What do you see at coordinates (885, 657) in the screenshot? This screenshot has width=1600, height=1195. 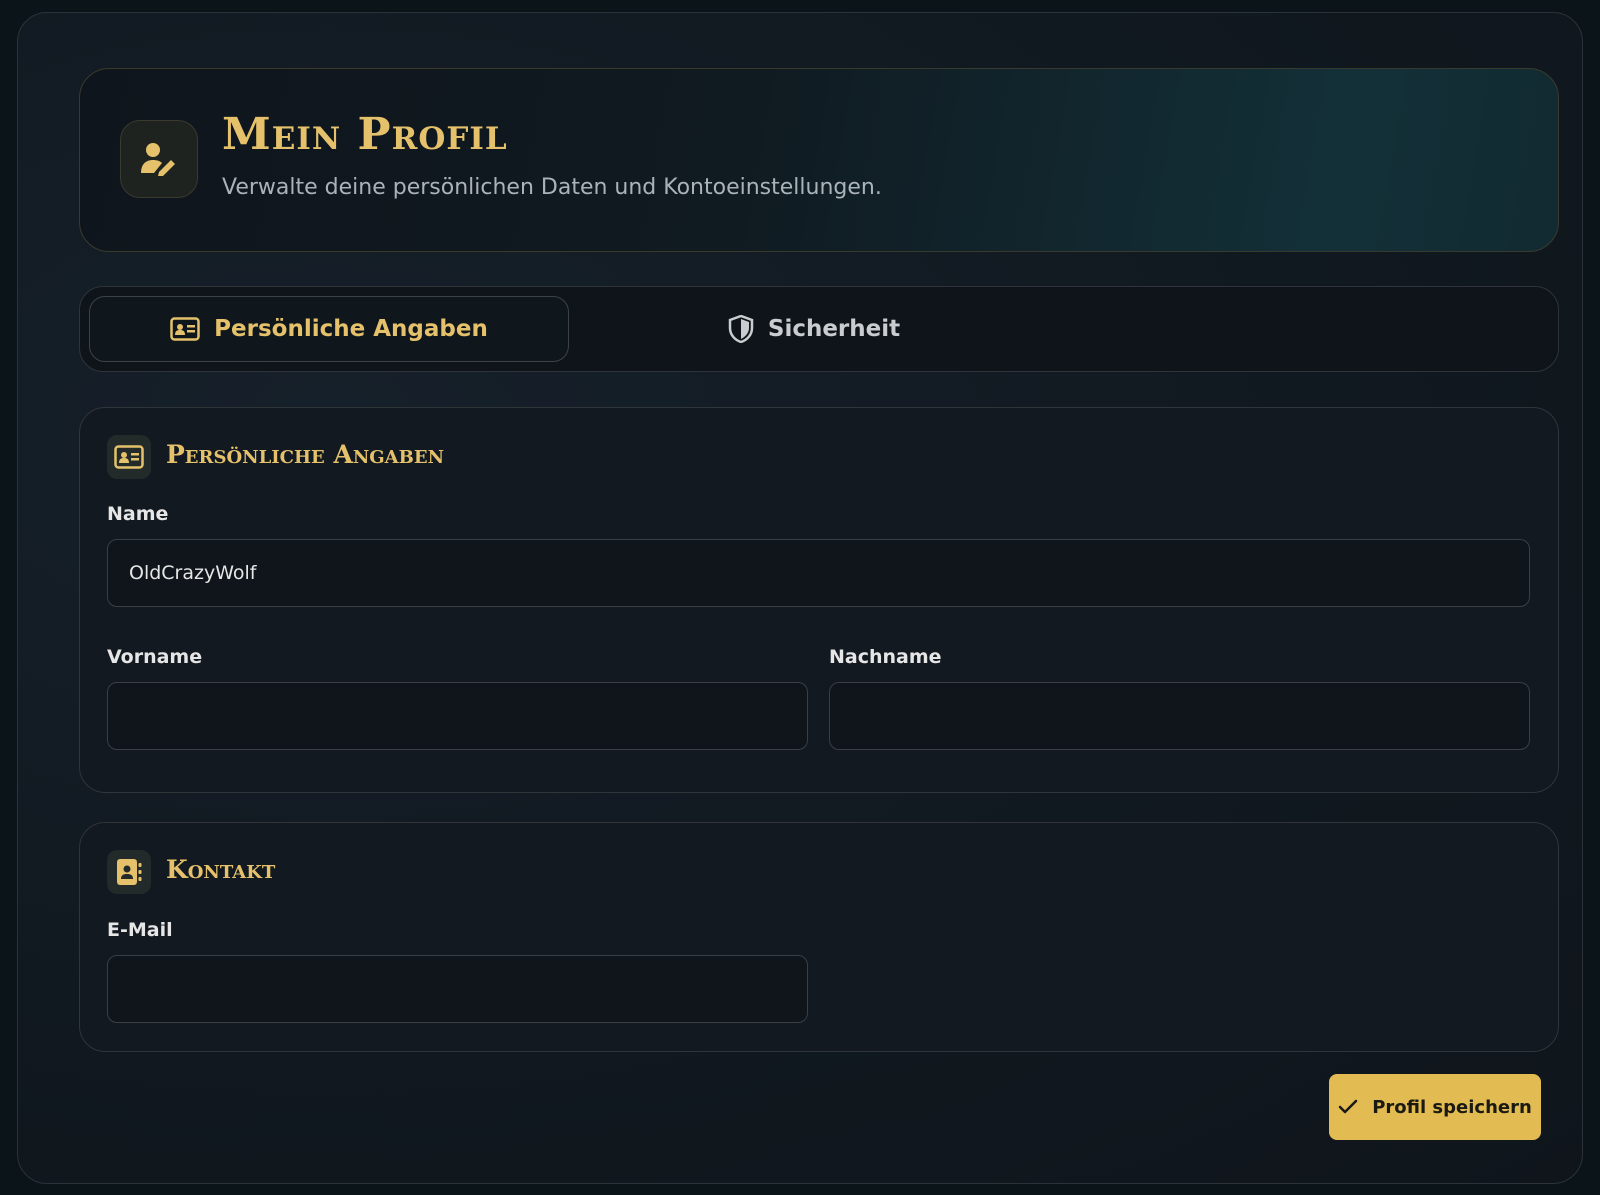 I see `lastname-label: Nachname` at bounding box center [885, 657].